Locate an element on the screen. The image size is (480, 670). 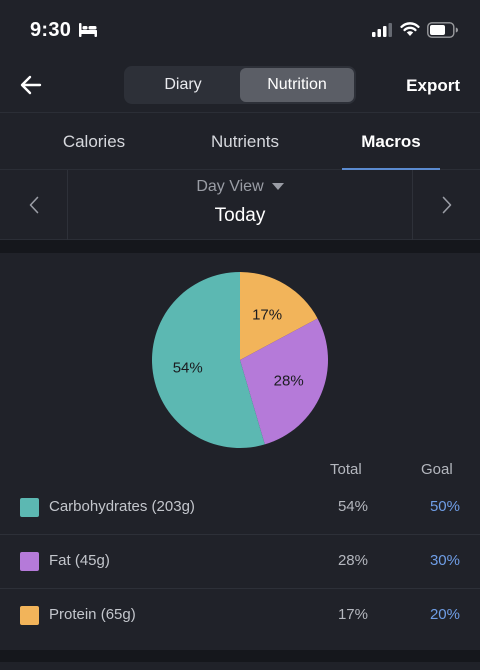
view-segmented-control: Diary Nutrition is located at coordinates (240, 85).